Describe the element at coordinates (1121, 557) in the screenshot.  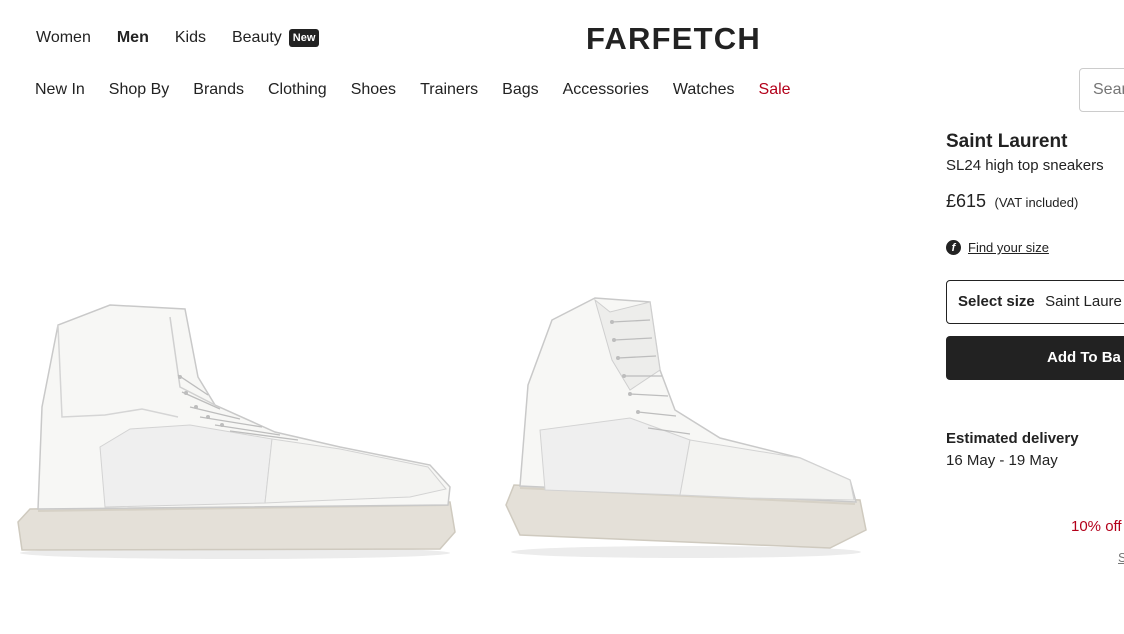
I see `promo-link: S` at that location.